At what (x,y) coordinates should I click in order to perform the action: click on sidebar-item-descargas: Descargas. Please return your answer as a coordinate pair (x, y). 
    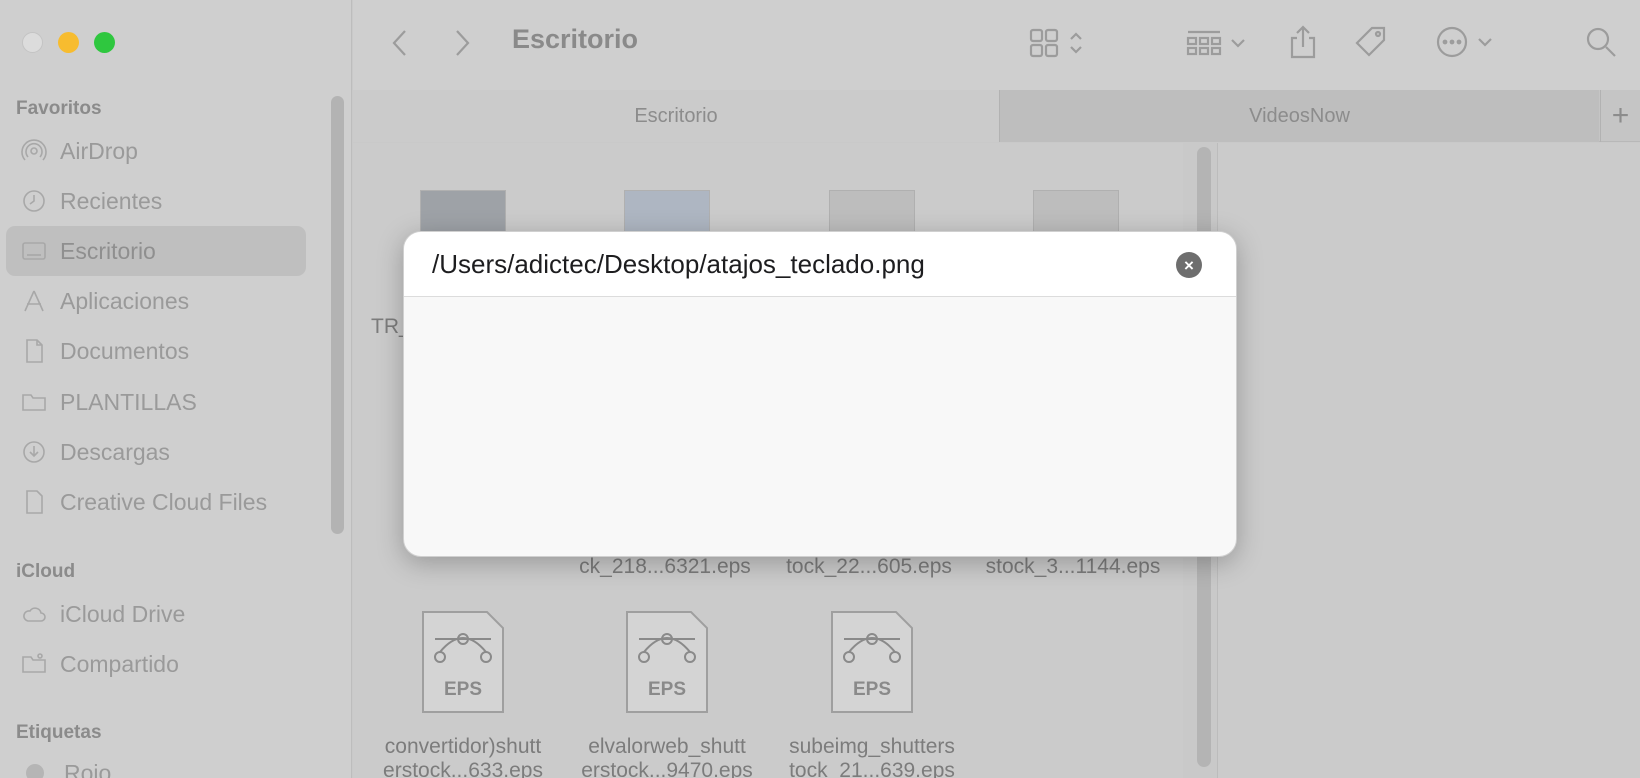
    Looking at the image, I should click on (156, 452).